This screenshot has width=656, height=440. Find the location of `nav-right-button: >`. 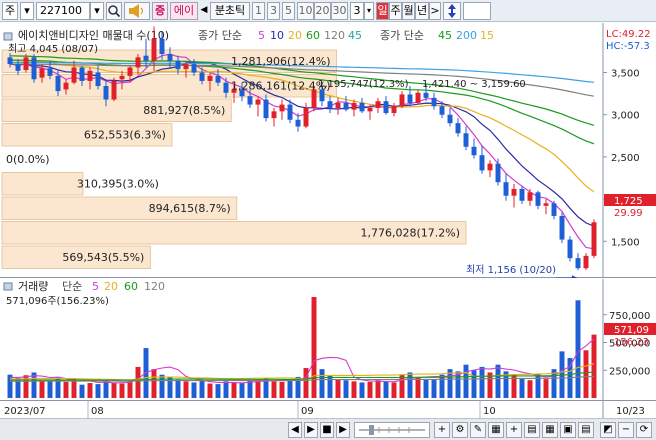

nav-right-button: > is located at coordinates (435, 11).